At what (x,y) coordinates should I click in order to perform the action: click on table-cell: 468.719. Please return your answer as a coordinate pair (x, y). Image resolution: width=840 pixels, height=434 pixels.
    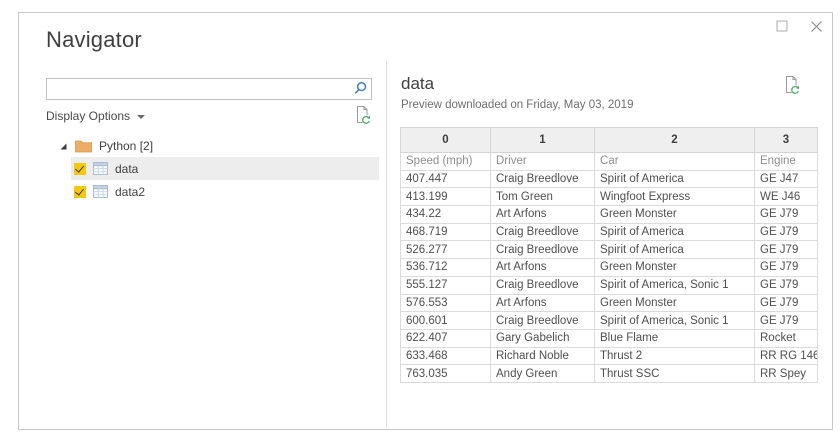
    Looking at the image, I should click on (445, 232).